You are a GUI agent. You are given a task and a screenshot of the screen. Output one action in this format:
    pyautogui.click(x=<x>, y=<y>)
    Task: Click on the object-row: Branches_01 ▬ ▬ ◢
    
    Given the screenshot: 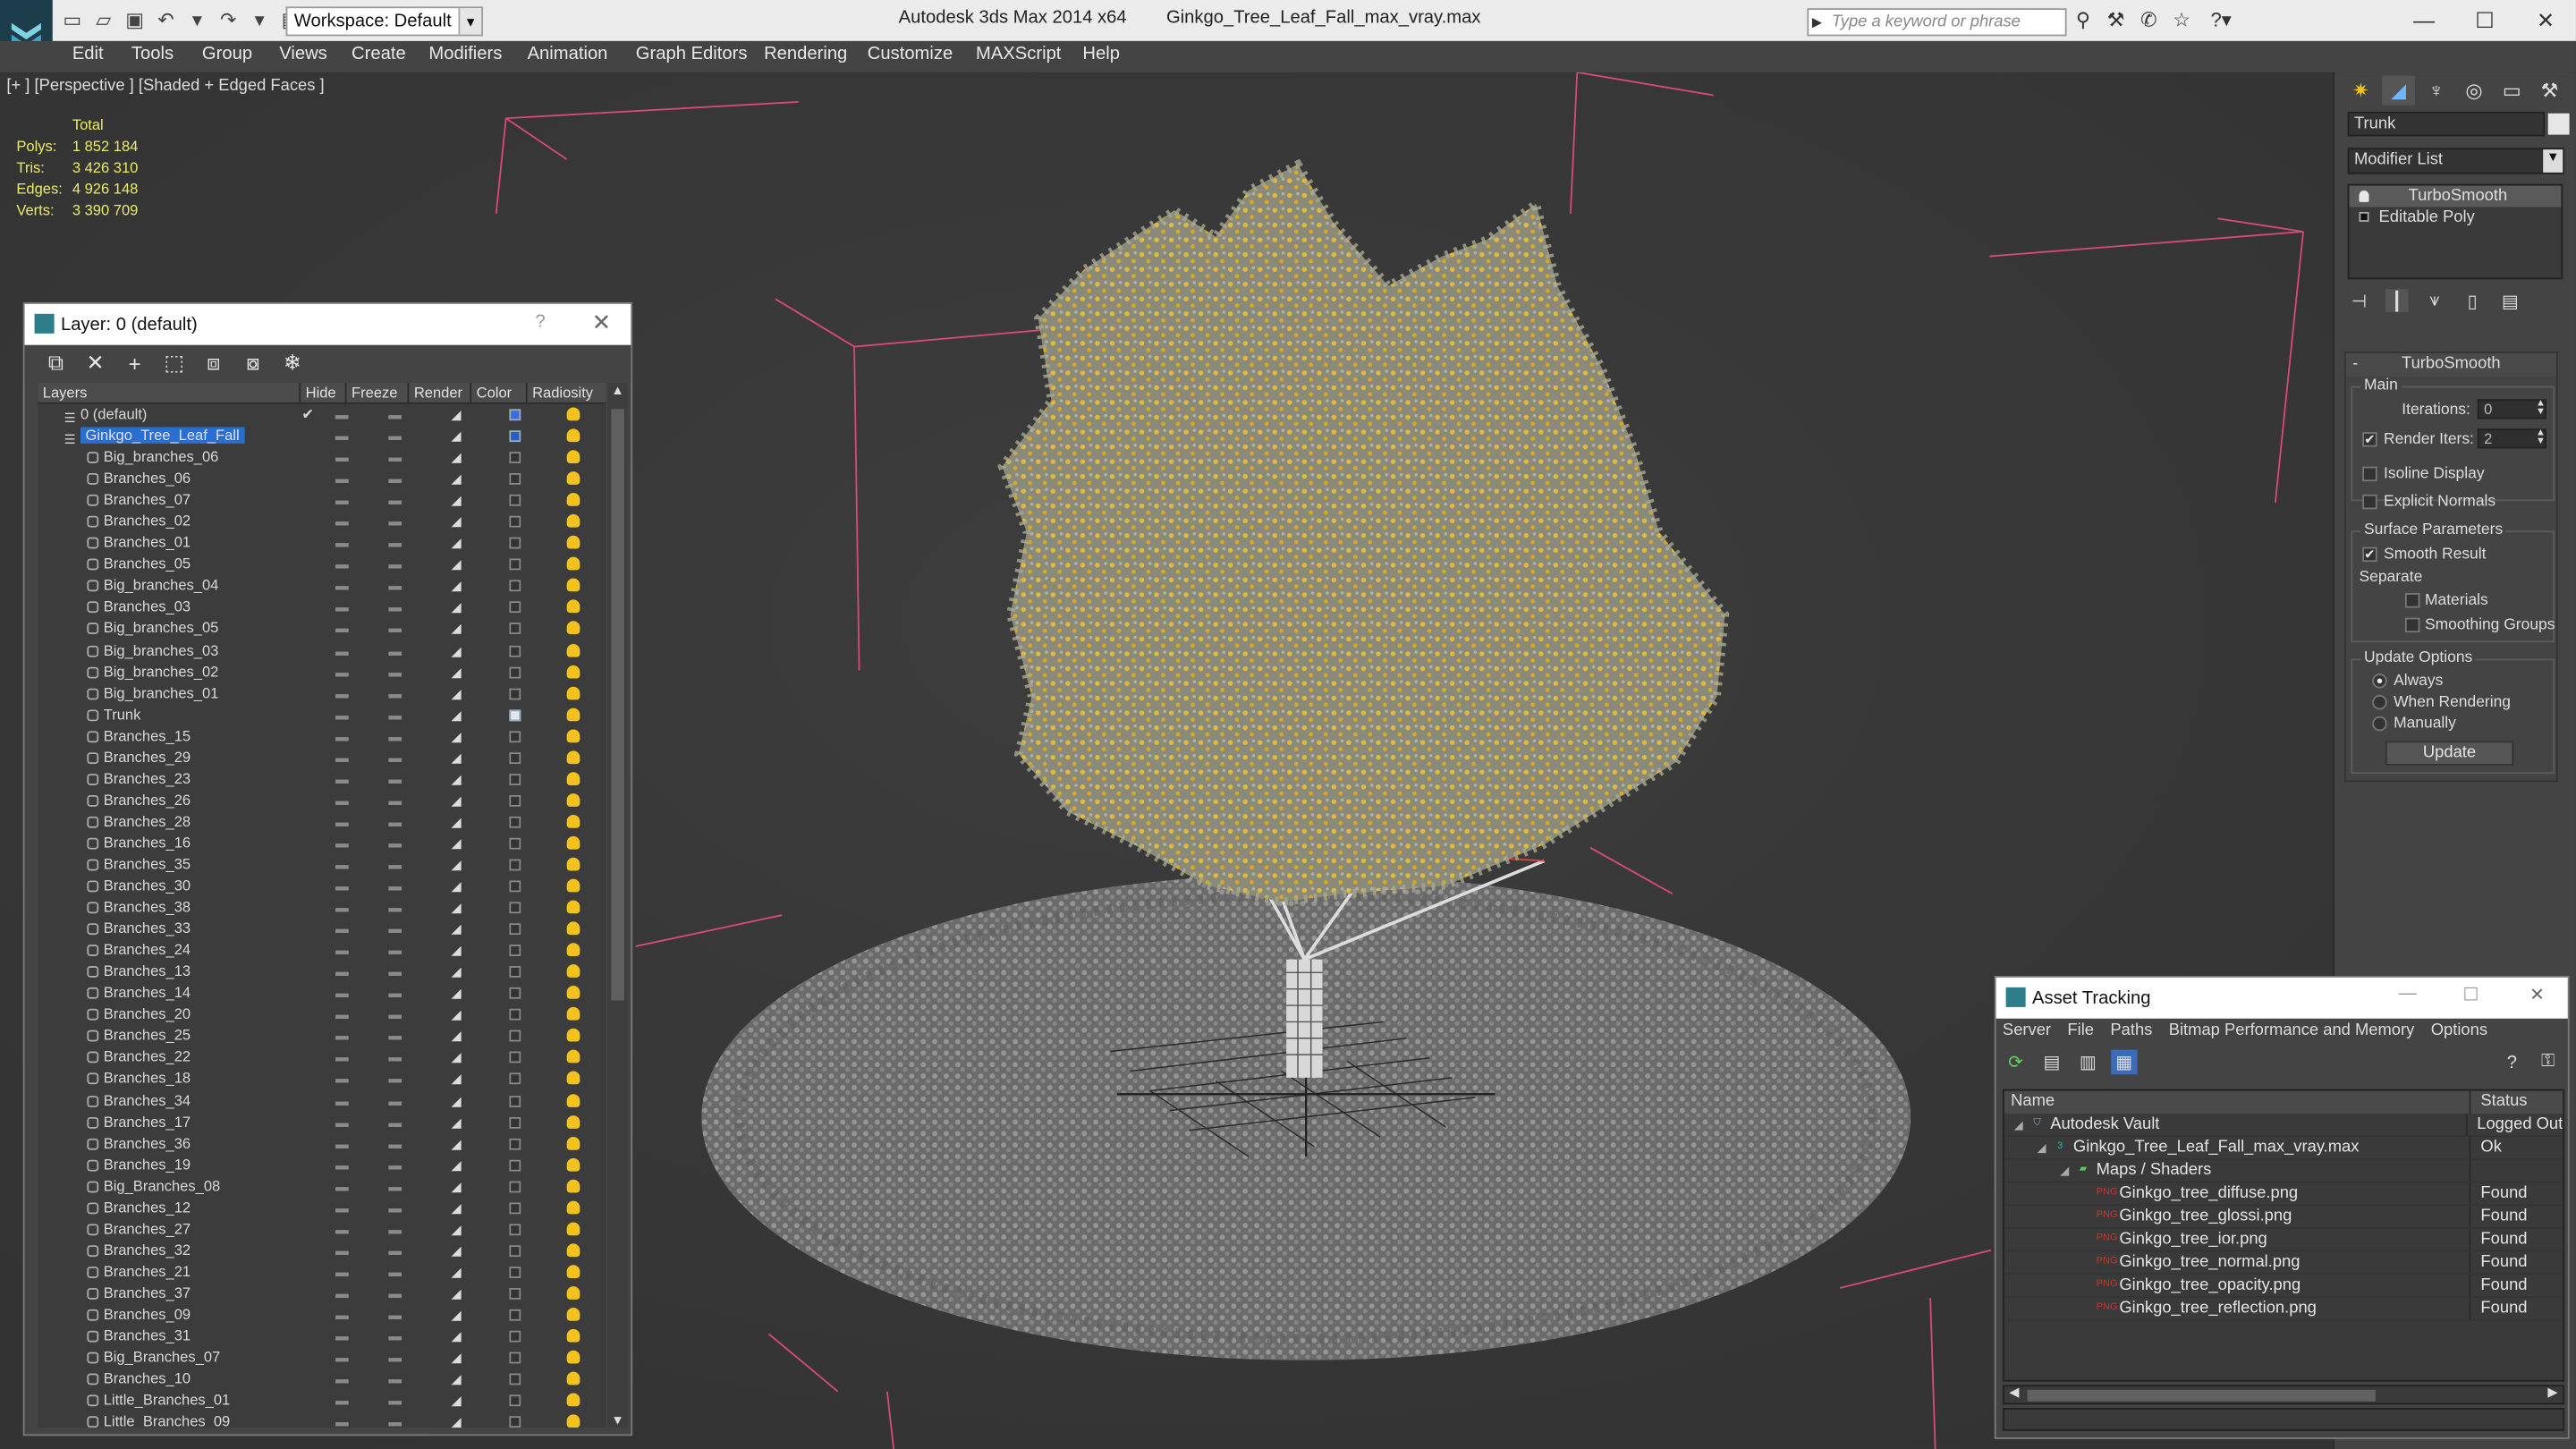 What is the action you would take?
    pyautogui.click(x=322, y=544)
    